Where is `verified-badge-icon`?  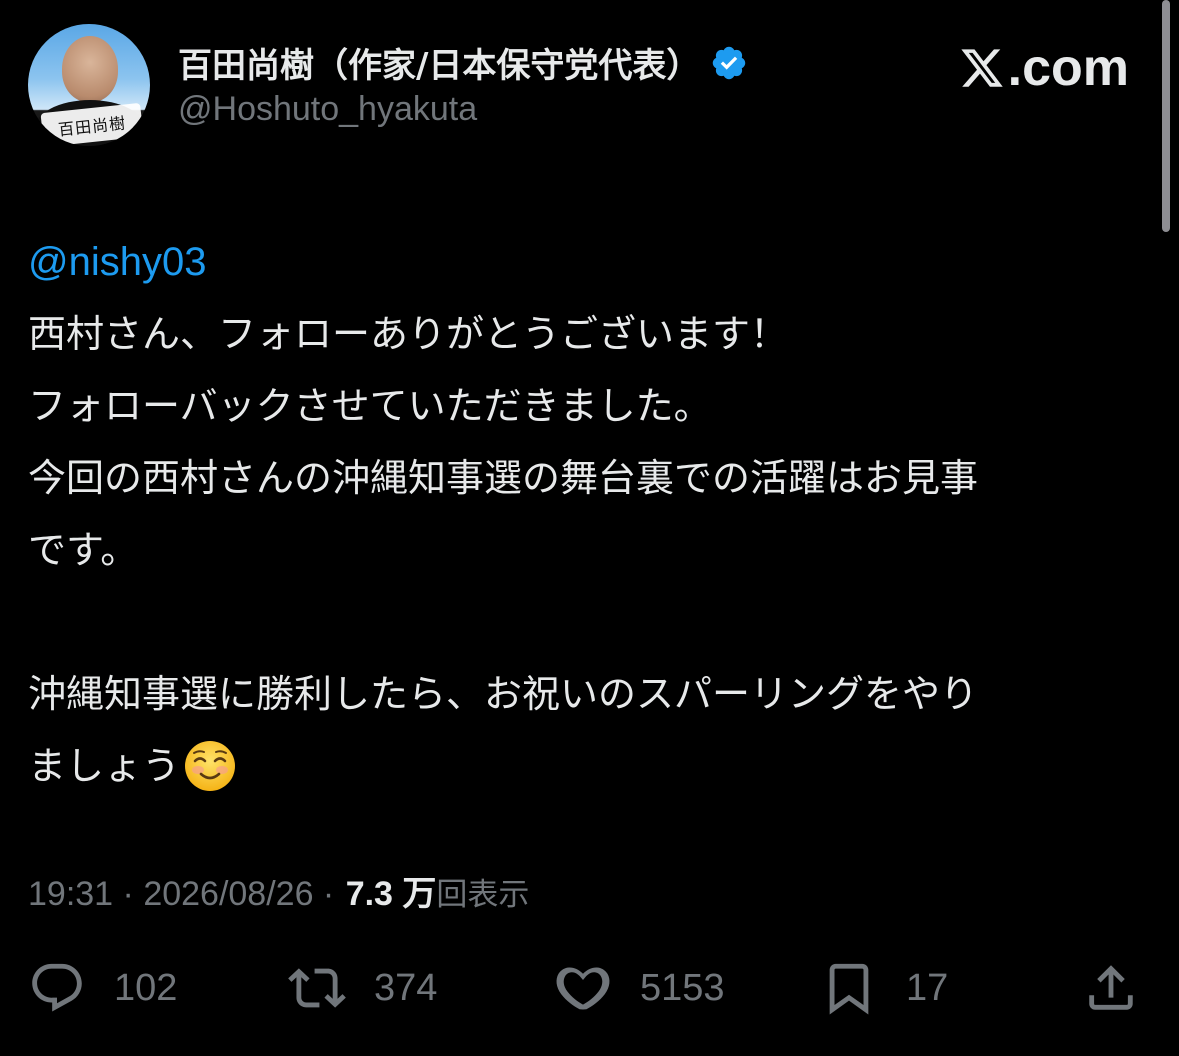
verified-badge-icon is located at coordinates (729, 62).